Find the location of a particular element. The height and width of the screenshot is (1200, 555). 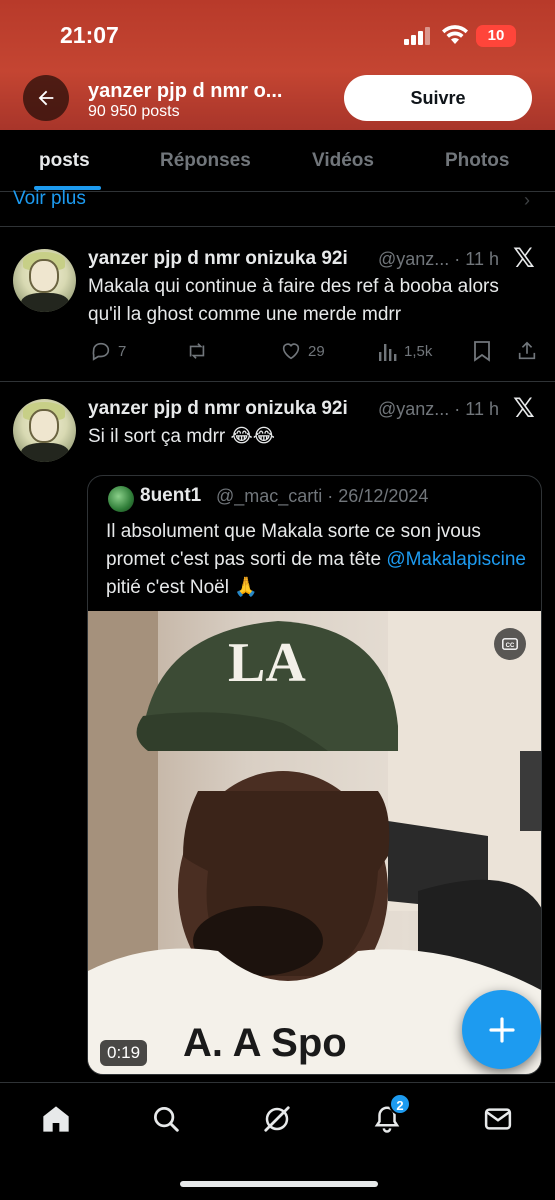

bookmark-button is located at coordinates (482, 351).